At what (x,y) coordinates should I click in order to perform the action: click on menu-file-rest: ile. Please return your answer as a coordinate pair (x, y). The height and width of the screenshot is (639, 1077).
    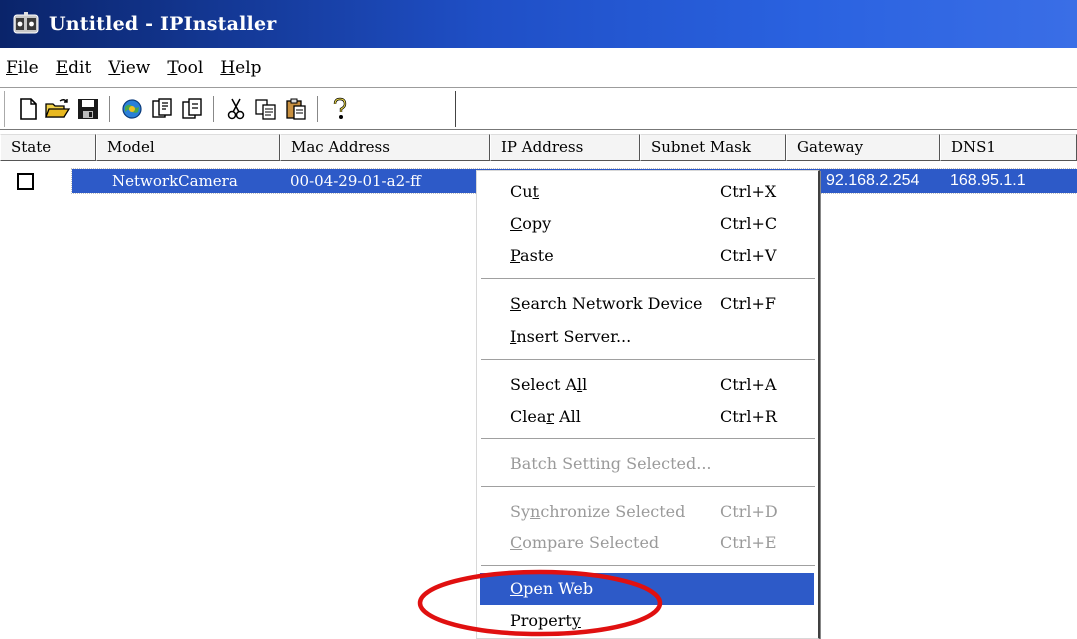
    Looking at the image, I should click on (28, 67).